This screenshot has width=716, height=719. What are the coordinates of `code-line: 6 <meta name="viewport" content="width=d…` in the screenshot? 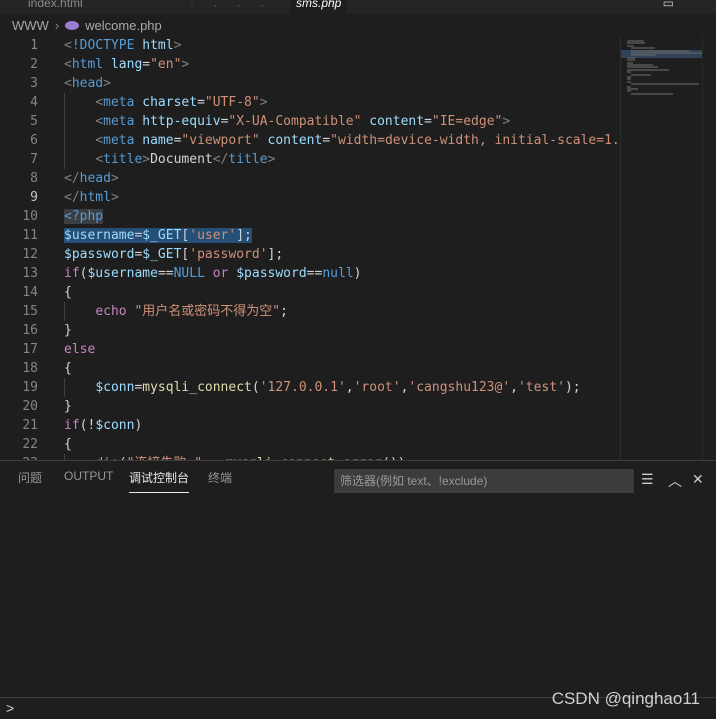 It's located at (310, 140).